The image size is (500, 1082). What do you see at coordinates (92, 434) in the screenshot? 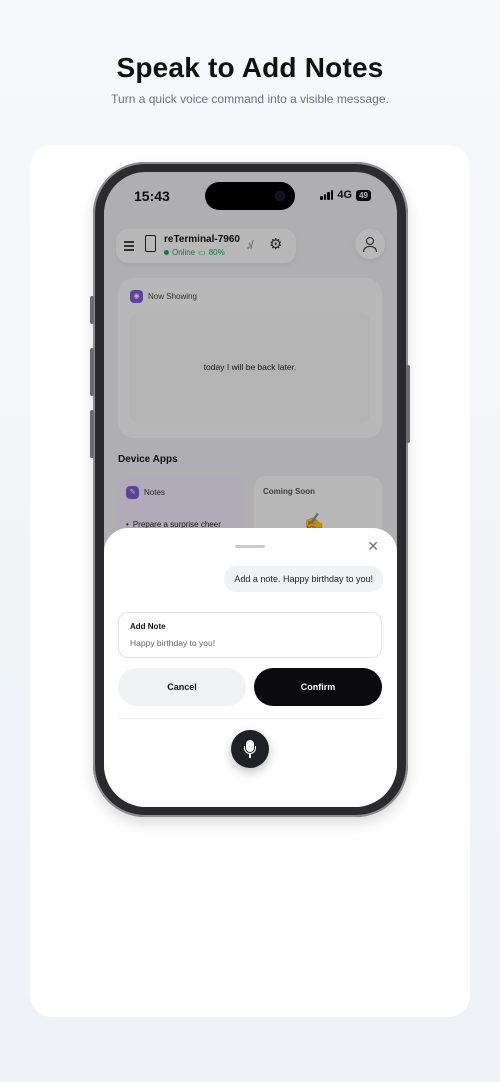
I see `volume-down-button` at bounding box center [92, 434].